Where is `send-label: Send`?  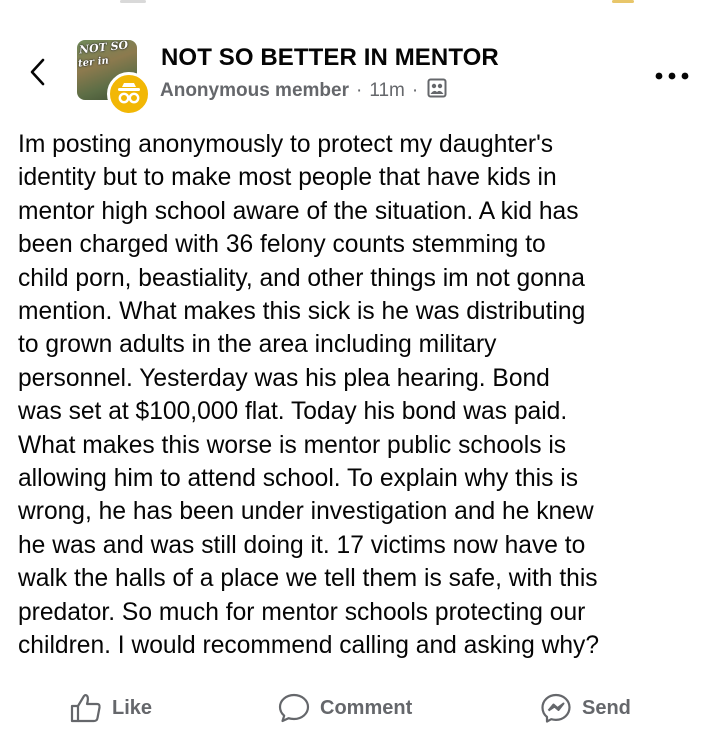
send-label: Send is located at coordinates (606, 707).